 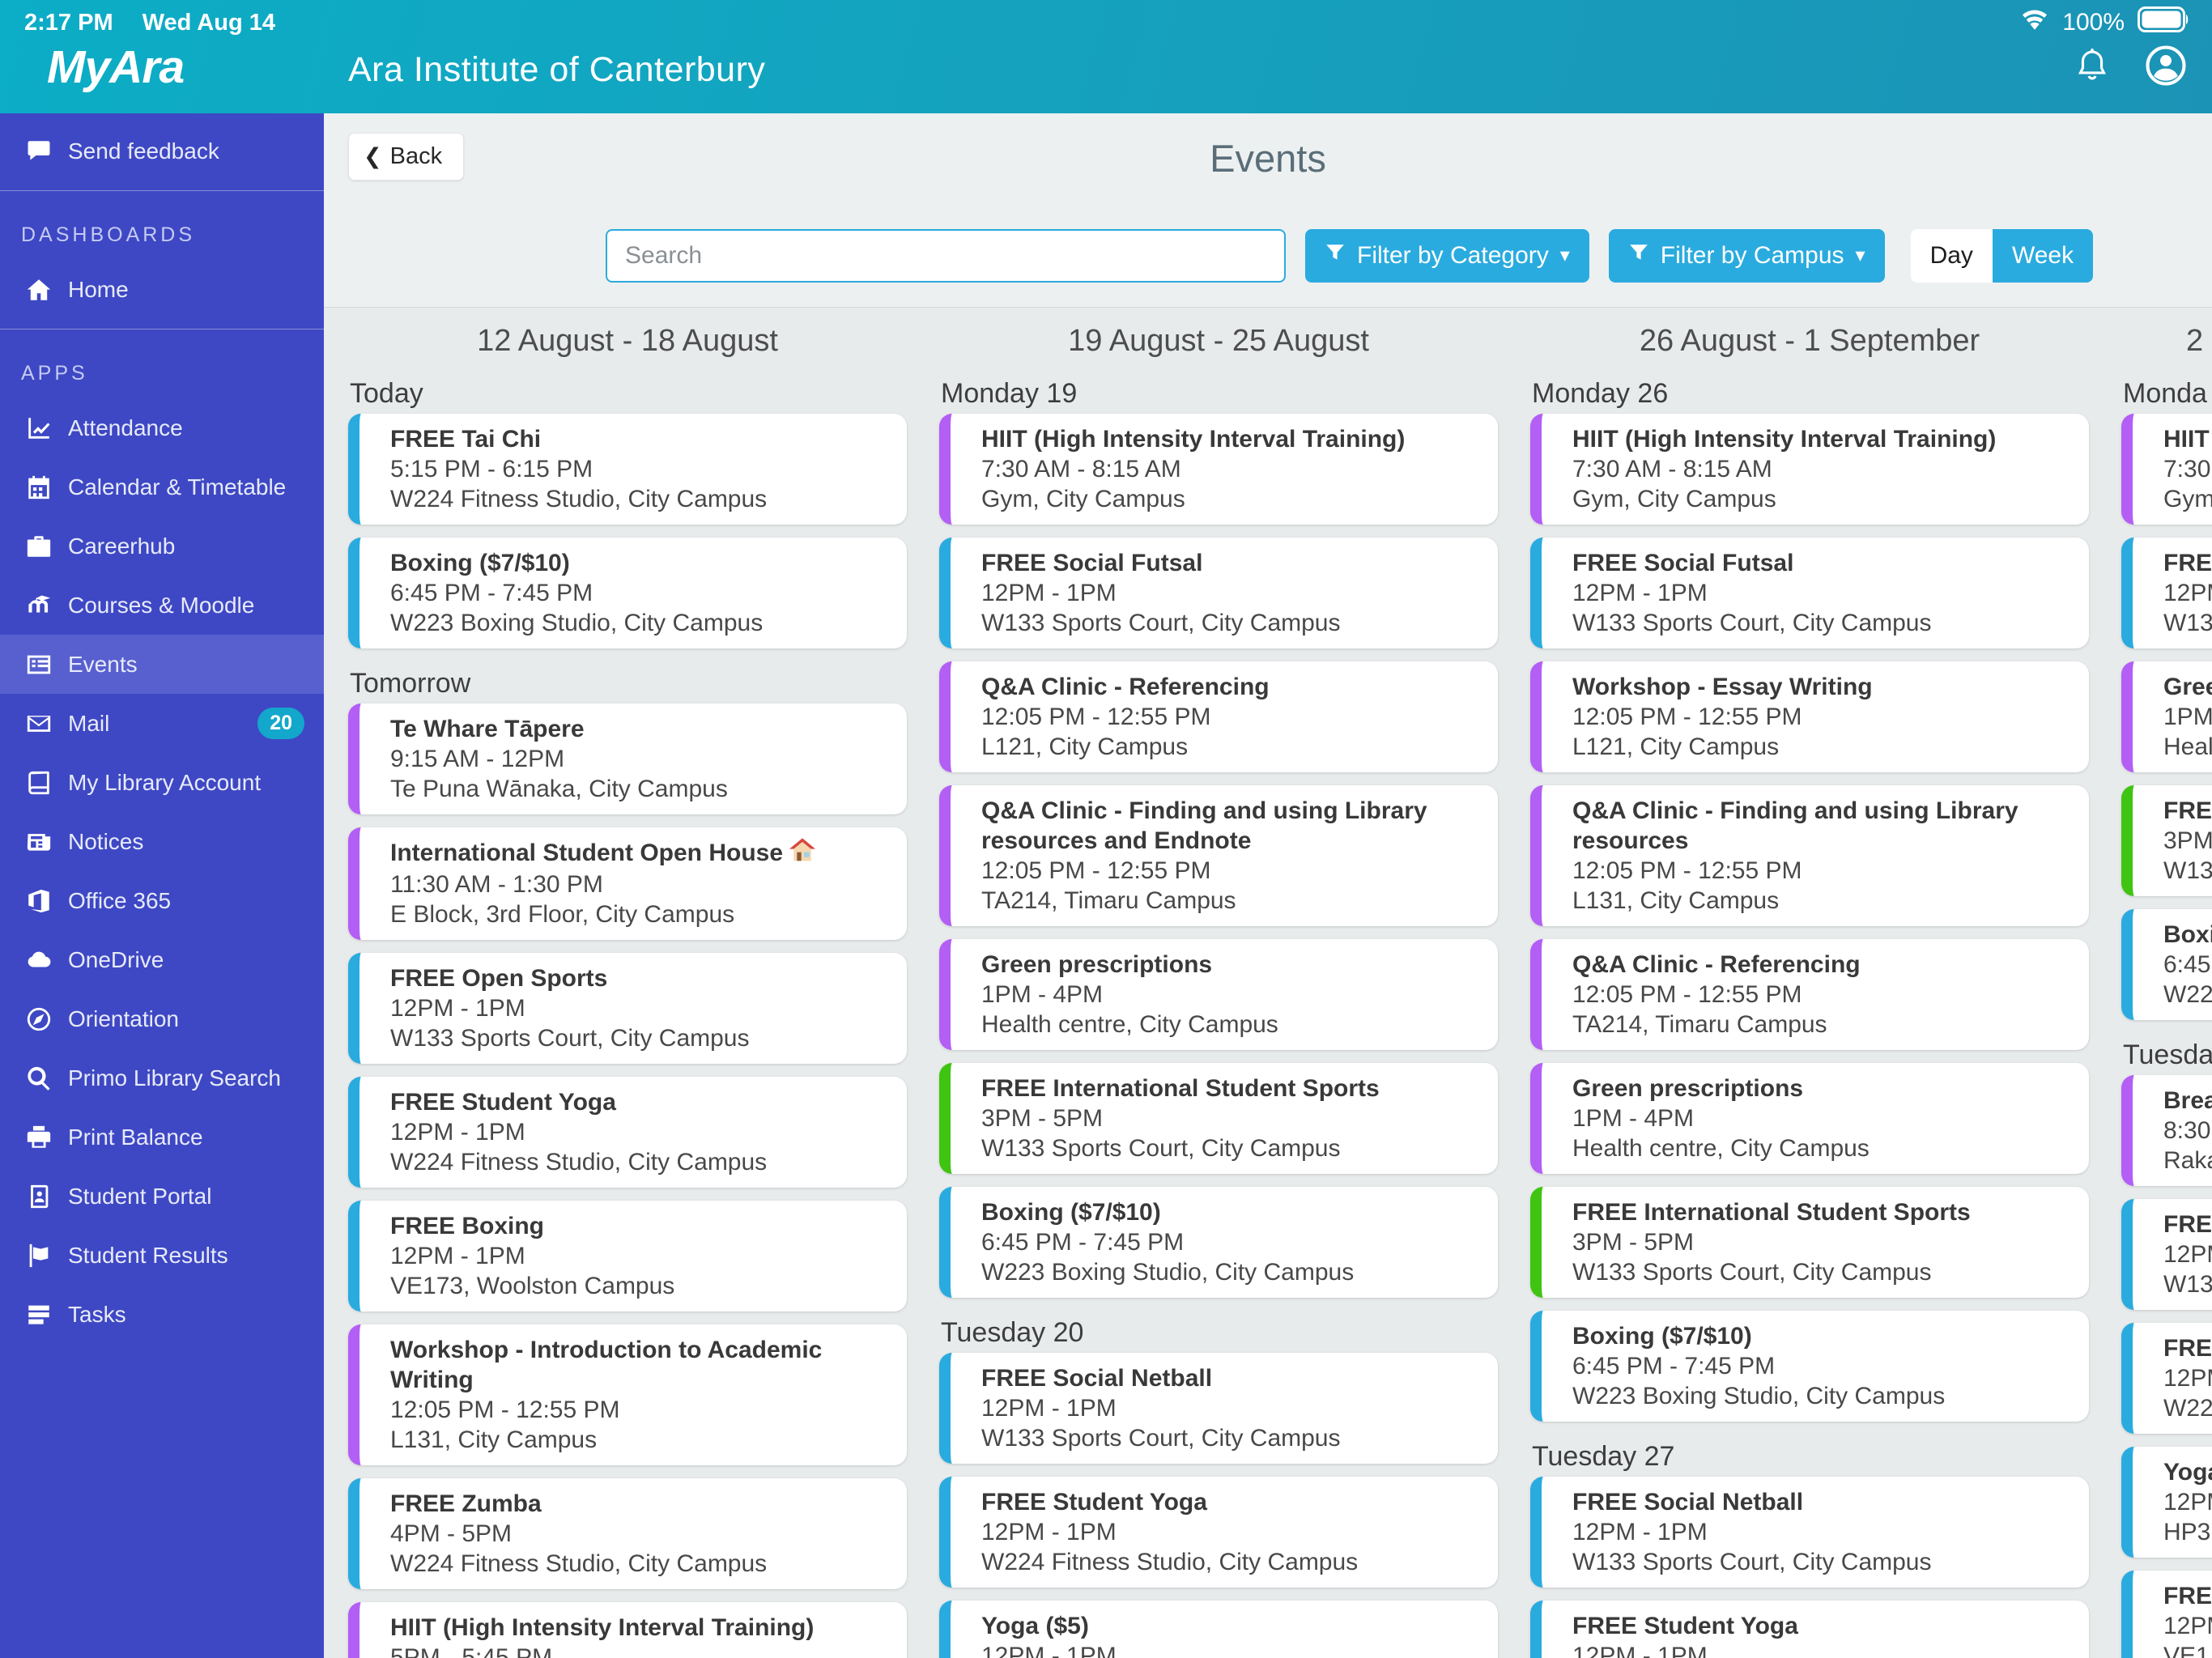 What do you see at coordinates (627, 341) in the screenshot?
I see `week-header: 12 August - 18 August` at bounding box center [627, 341].